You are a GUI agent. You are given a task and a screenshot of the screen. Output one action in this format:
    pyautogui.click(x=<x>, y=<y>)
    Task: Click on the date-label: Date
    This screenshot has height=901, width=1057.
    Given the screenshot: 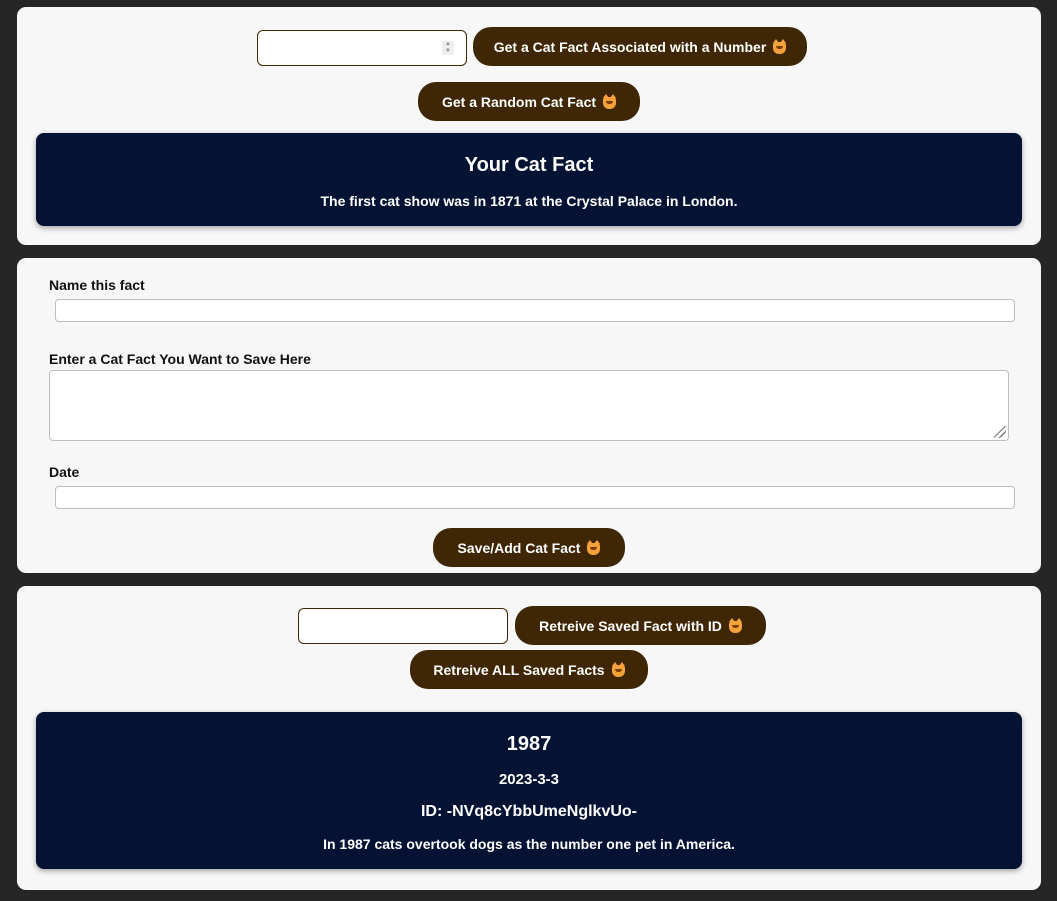 What is the action you would take?
    pyautogui.click(x=64, y=472)
    